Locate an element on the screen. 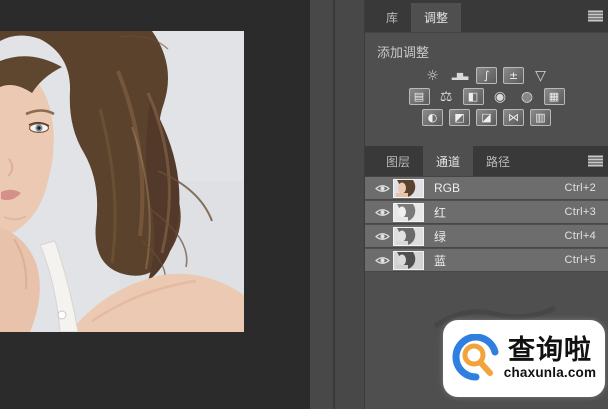  tab-channels: 通道 is located at coordinates (448, 161).